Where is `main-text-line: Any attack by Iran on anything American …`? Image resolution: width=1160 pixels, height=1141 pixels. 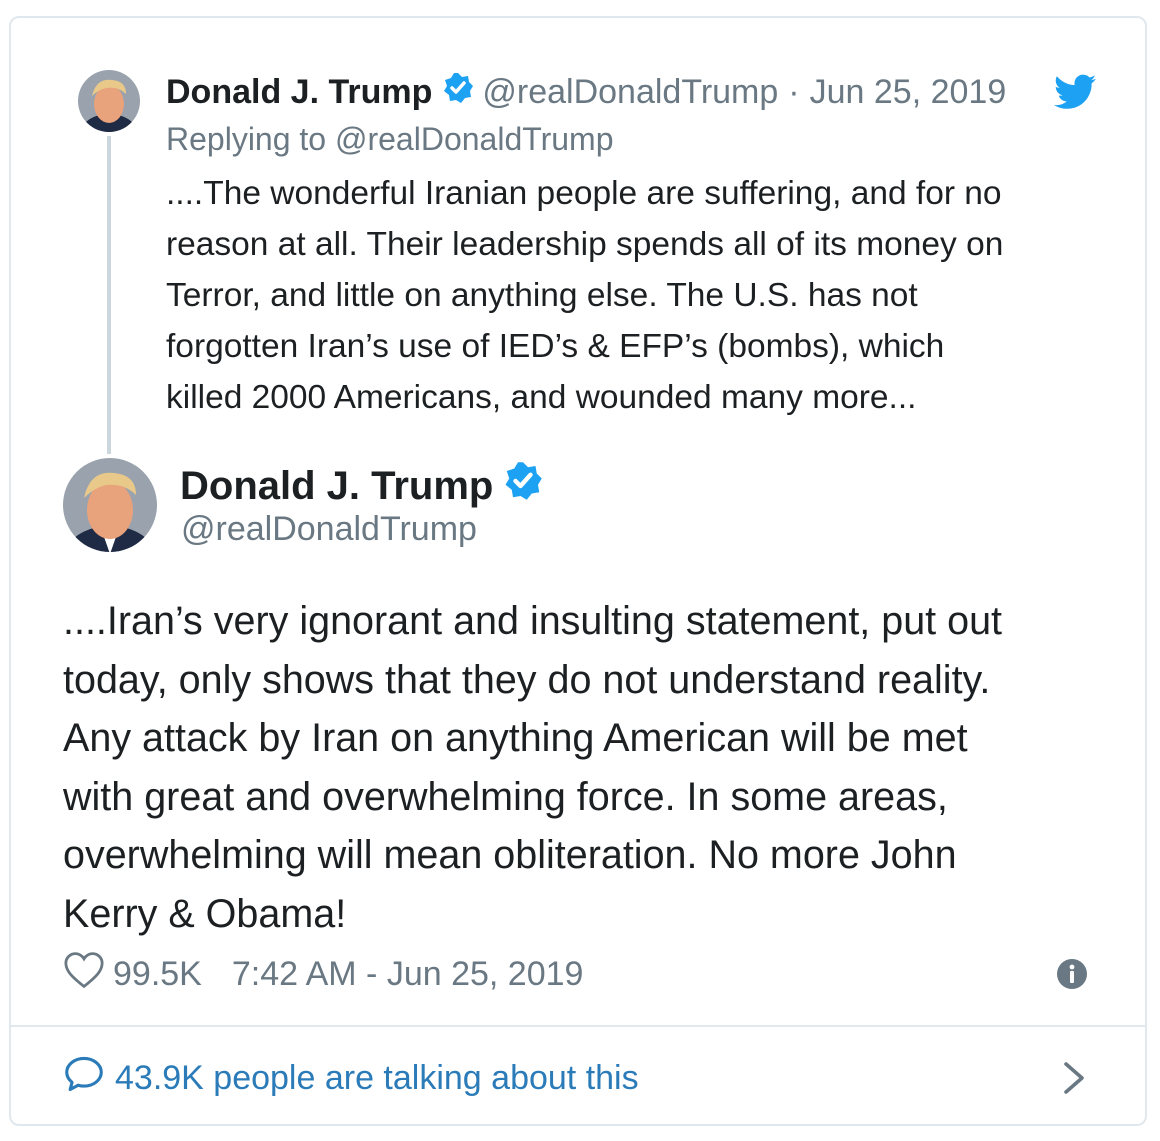 main-text-line: Any attack by Iran on anything American … is located at coordinates (515, 738).